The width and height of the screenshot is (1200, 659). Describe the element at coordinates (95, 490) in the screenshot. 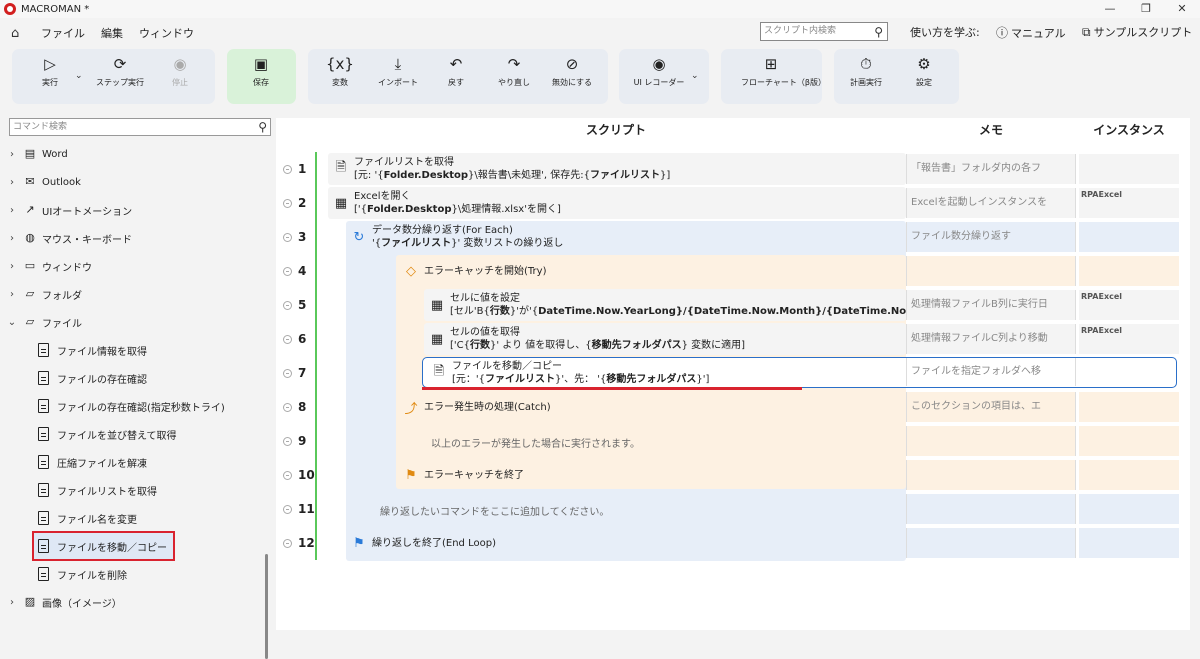

I see `command-get-file-list: ファイルリストを取得` at that location.